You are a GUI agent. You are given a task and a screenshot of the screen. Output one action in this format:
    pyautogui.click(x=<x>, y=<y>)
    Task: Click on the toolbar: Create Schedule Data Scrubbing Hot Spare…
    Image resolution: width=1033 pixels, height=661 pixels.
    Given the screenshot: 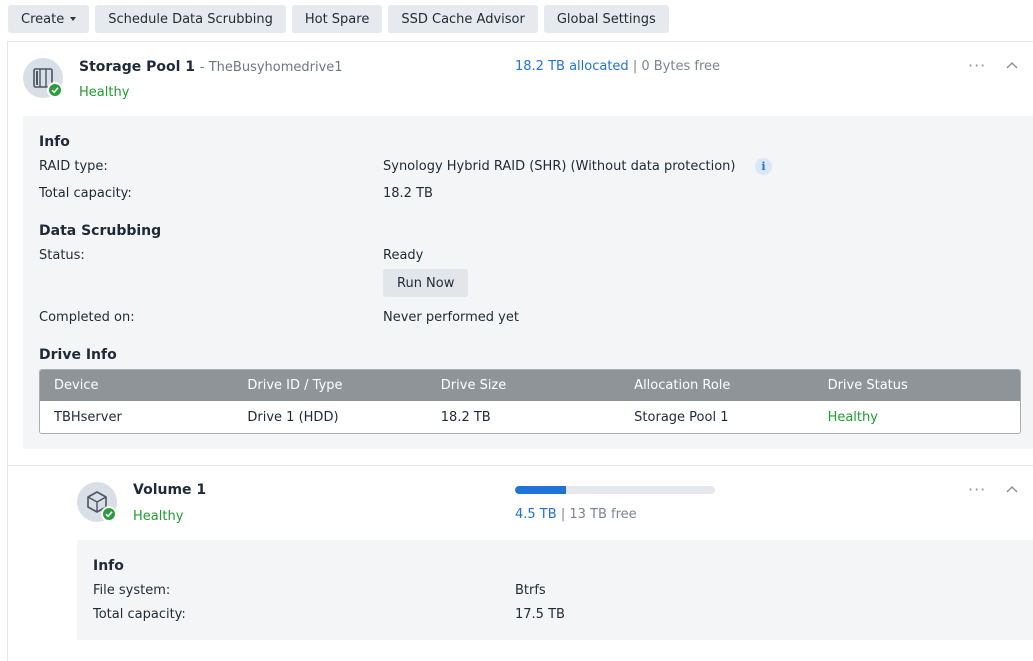 What is the action you would take?
    pyautogui.click(x=338, y=19)
    